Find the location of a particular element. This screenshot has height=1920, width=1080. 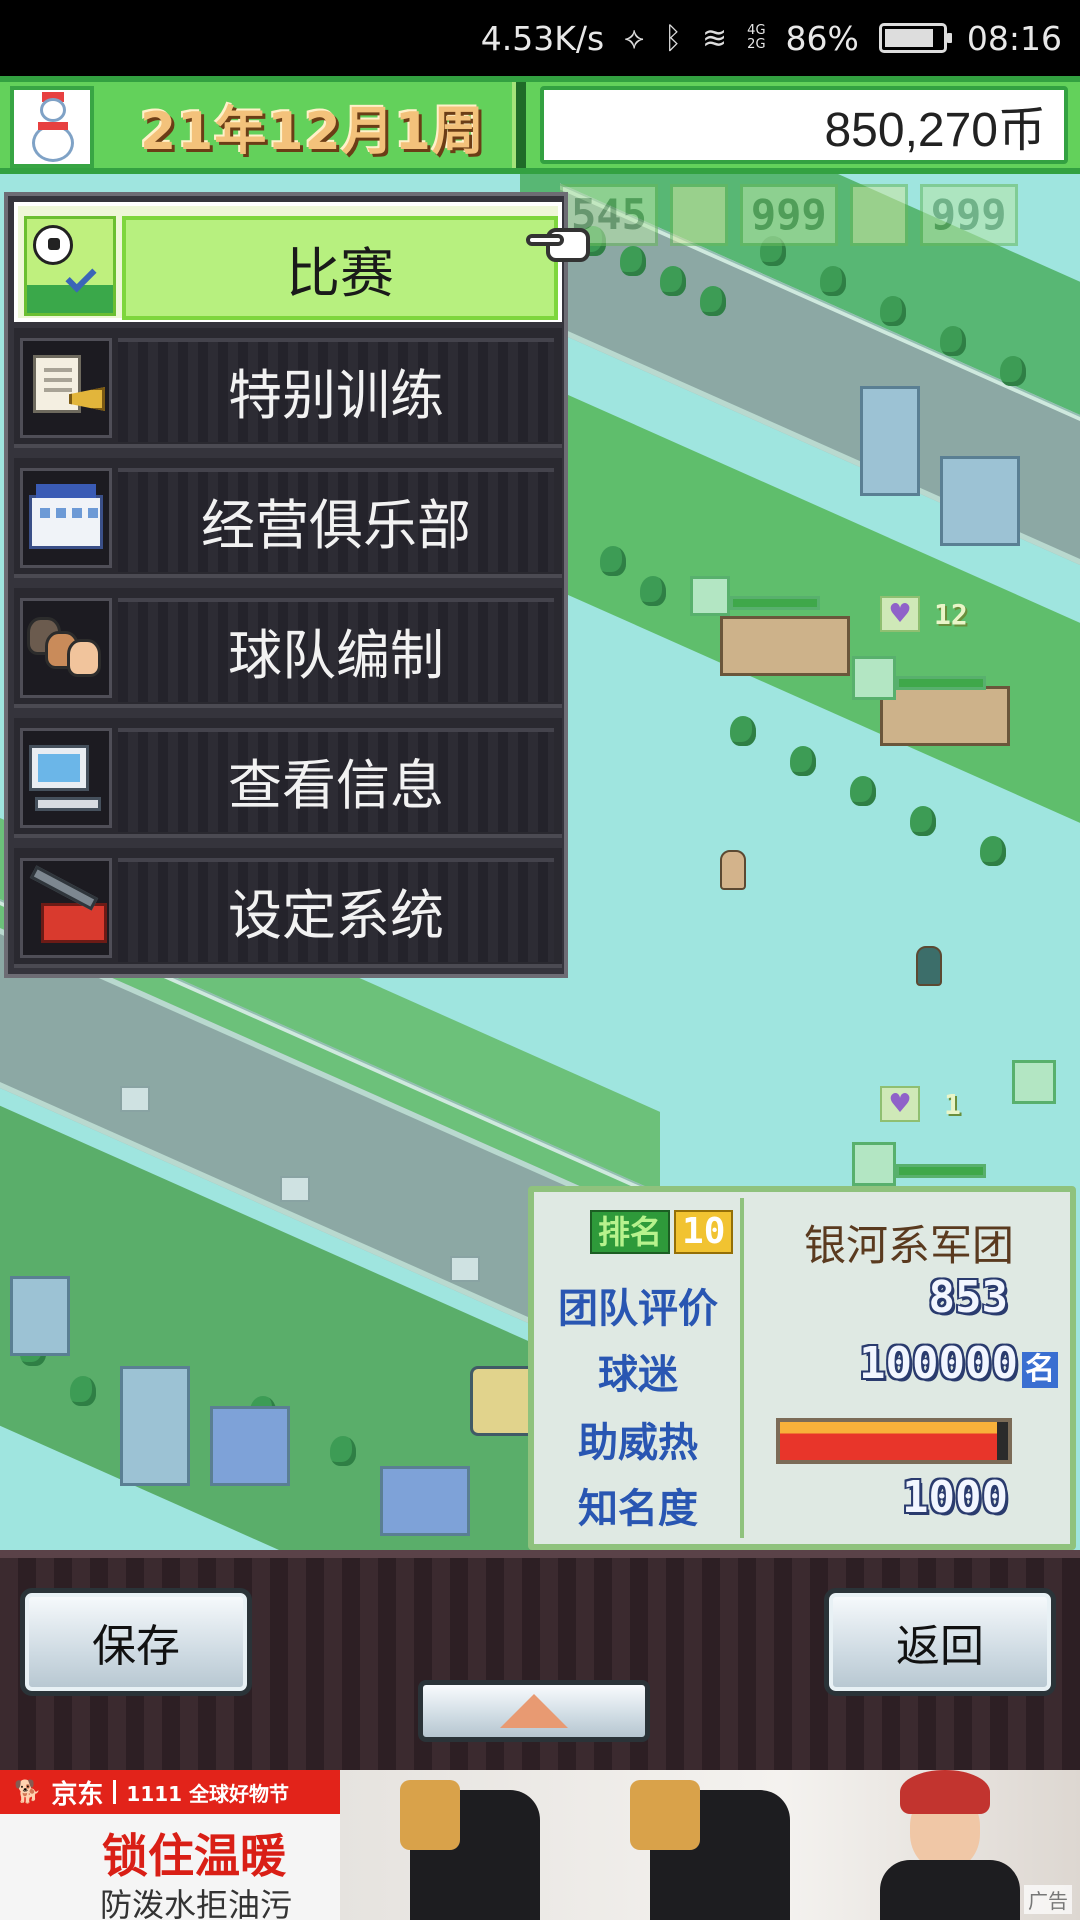

ad-brand: 京东 is located at coordinates (77, 1794).